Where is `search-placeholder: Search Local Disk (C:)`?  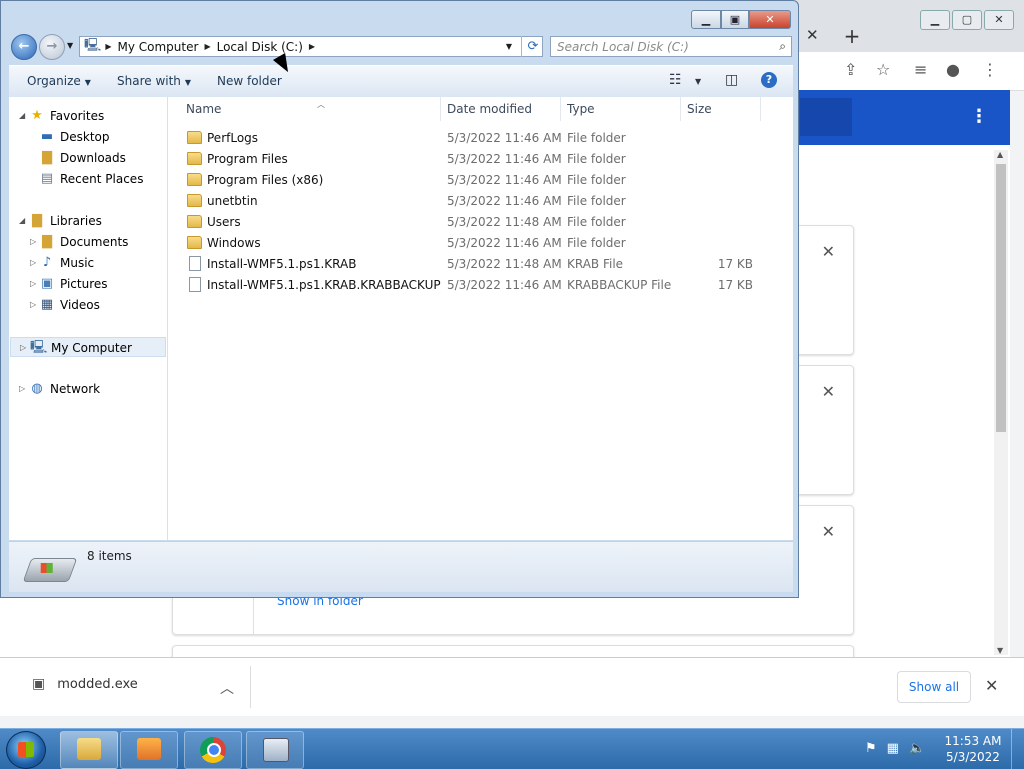 search-placeholder: Search Local Disk (C:) is located at coordinates (623, 47).